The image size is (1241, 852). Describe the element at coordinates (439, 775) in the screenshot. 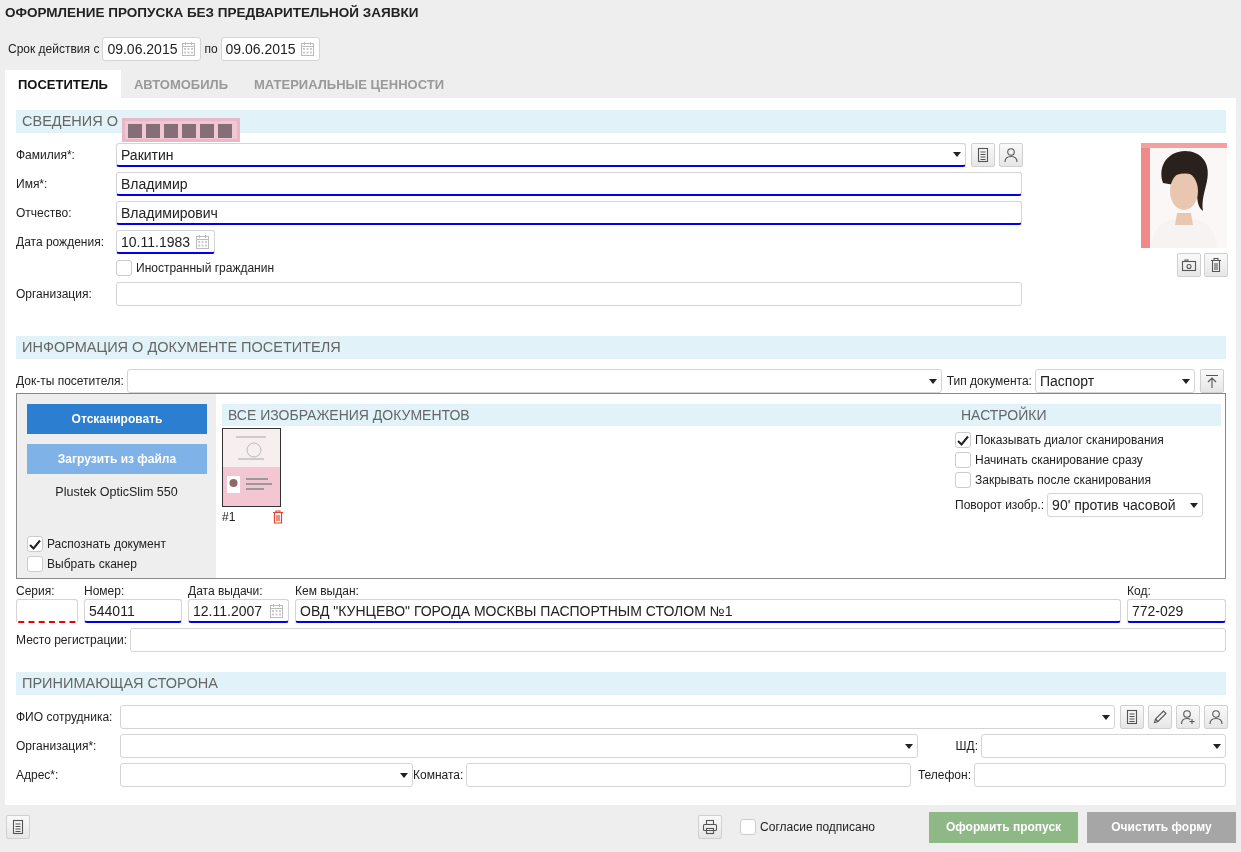

I see `field-label: Комната:` at that location.